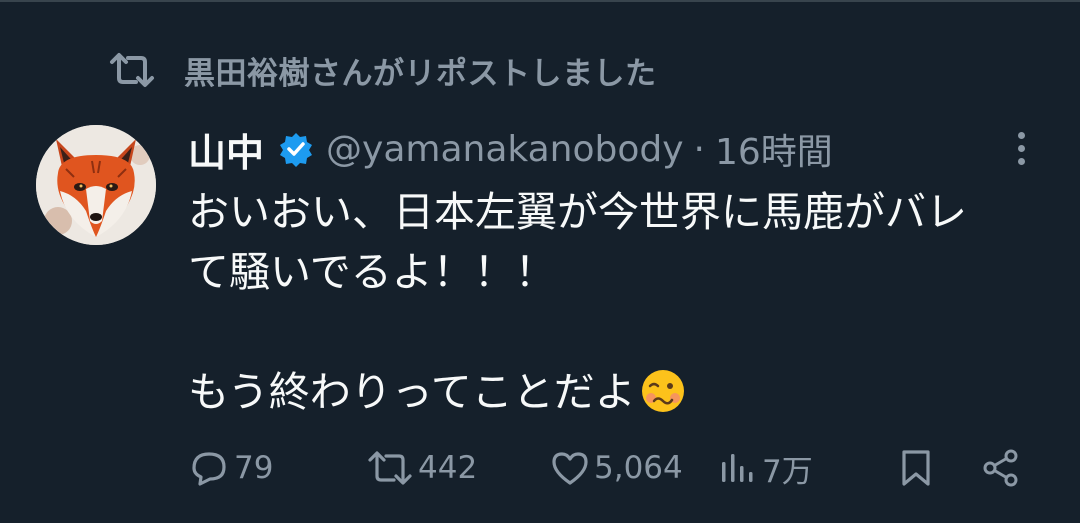  Describe the element at coordinates (505, 149) in the screenshot. I see `author-handle: @yamanakanobody` at that location.